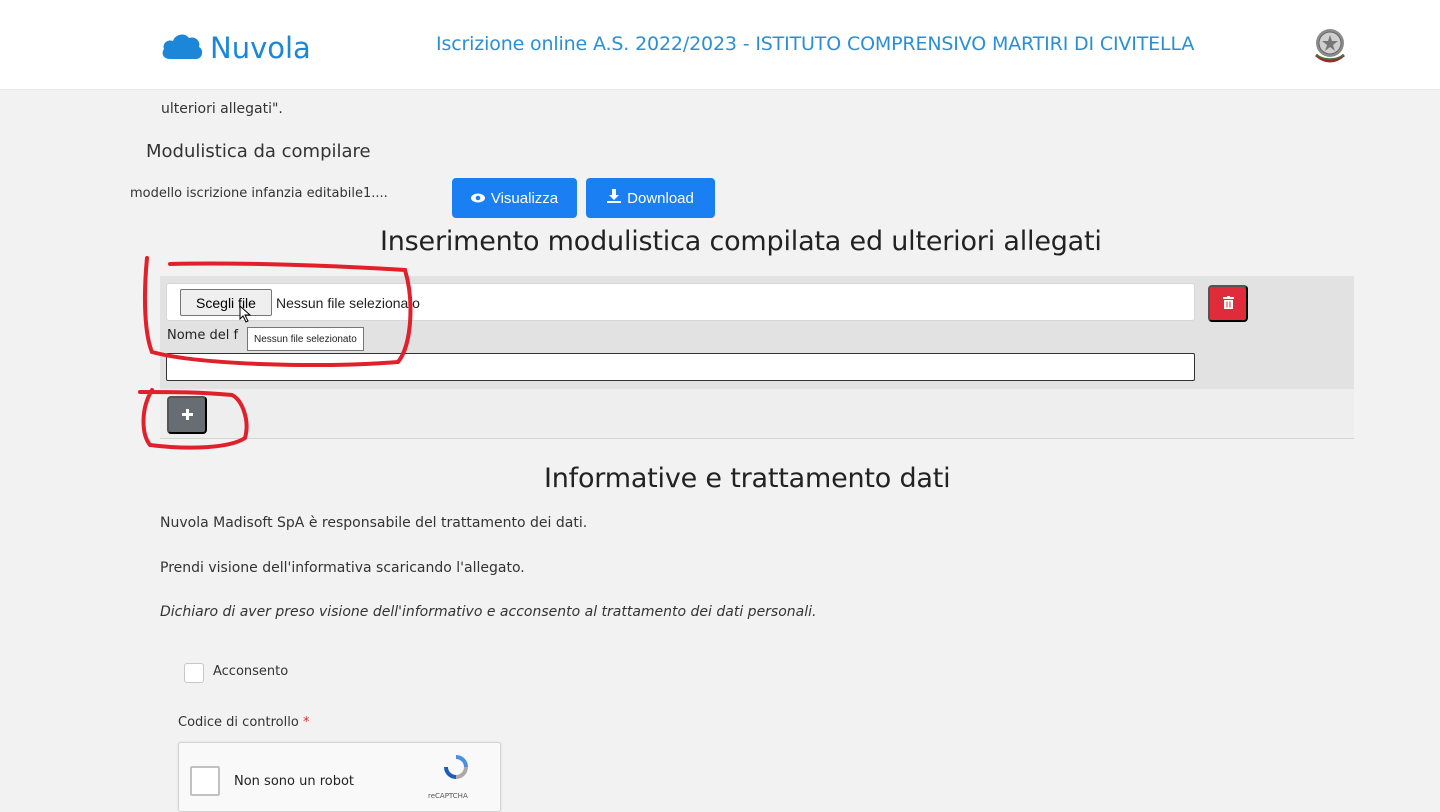 The image size is (1440, 812). Describe the element at coordinates (480, 198) in the screenshot. I see `eye-icon` at that location.